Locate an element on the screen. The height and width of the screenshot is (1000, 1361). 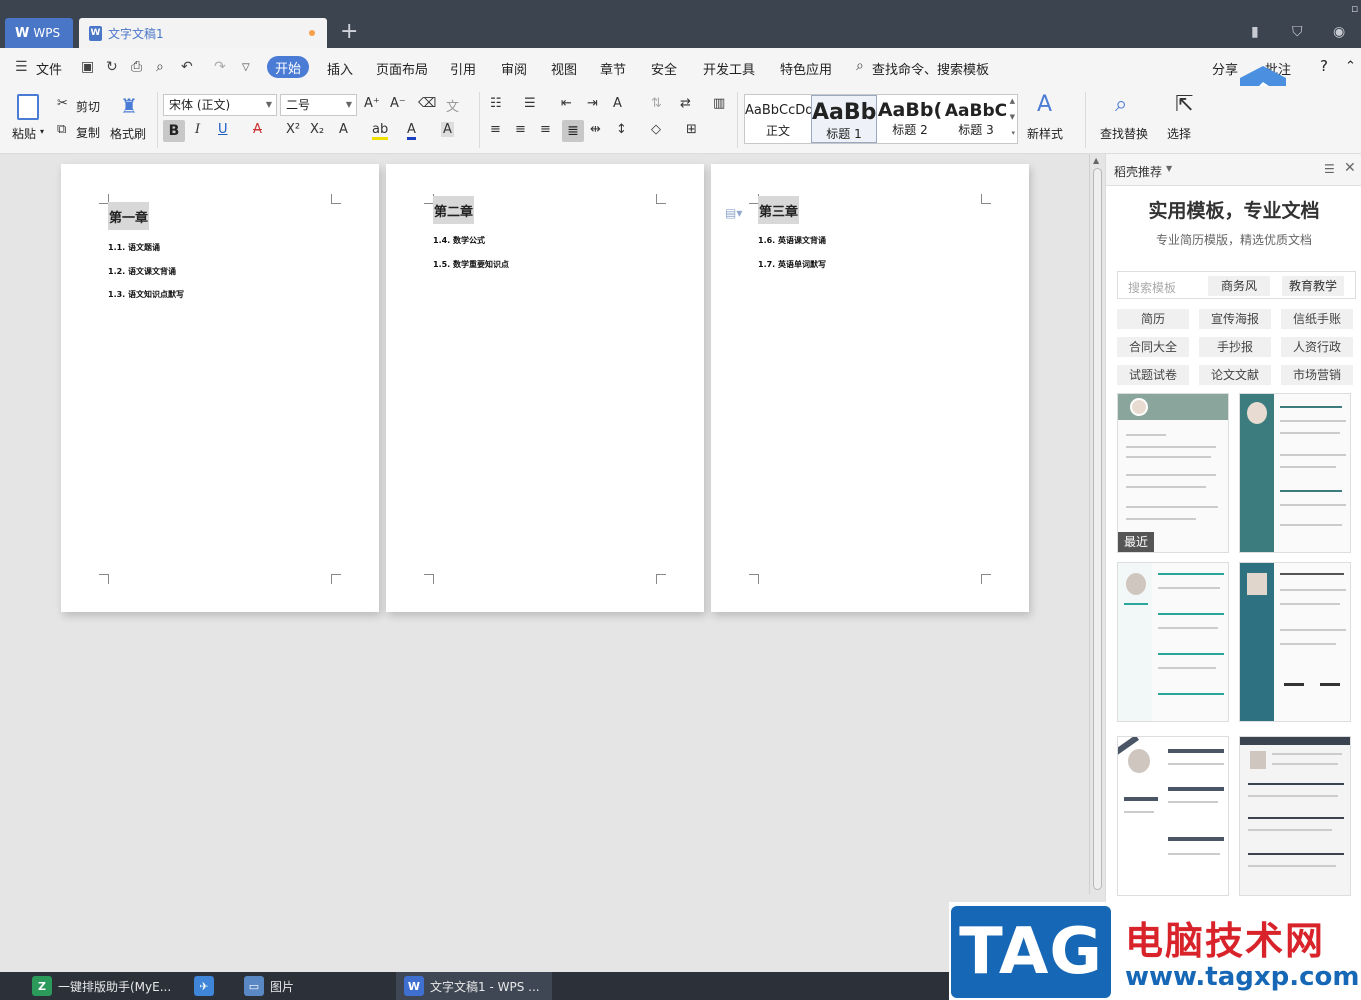
shrink-font-icon: A⁻ is located at coordinates (398, 103).